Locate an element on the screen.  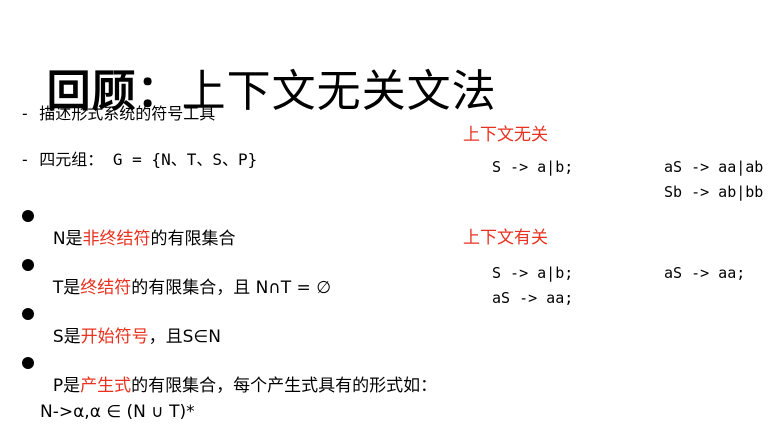
bullet-text: 的有限集合 is located at coordinates (193, 239).